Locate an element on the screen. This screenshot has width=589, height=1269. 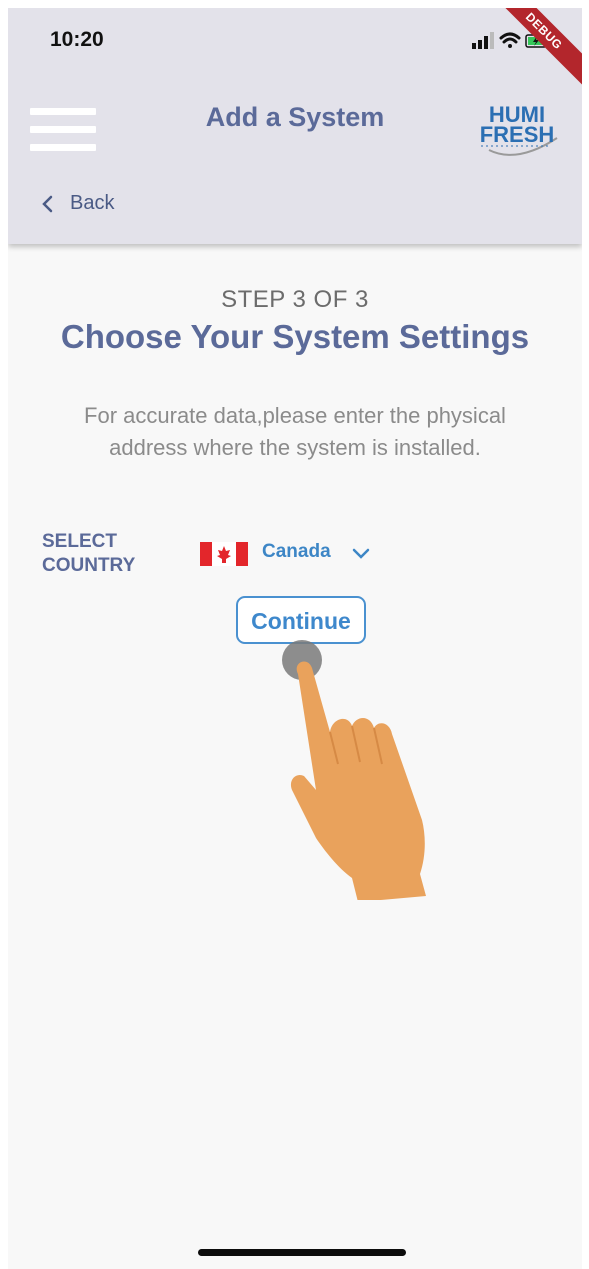
canada-flag-icon is located at coordinates (224, 554).